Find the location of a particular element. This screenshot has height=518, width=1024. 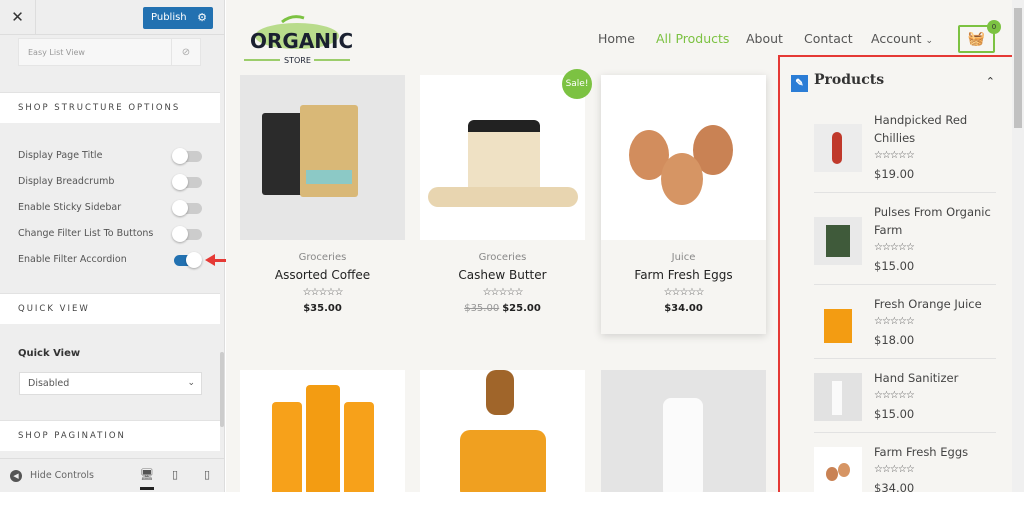

sidebar-product: Farm Fresh Eggs ☆☆☆☆☆ $34.00 is located at coordinates (905, 467).